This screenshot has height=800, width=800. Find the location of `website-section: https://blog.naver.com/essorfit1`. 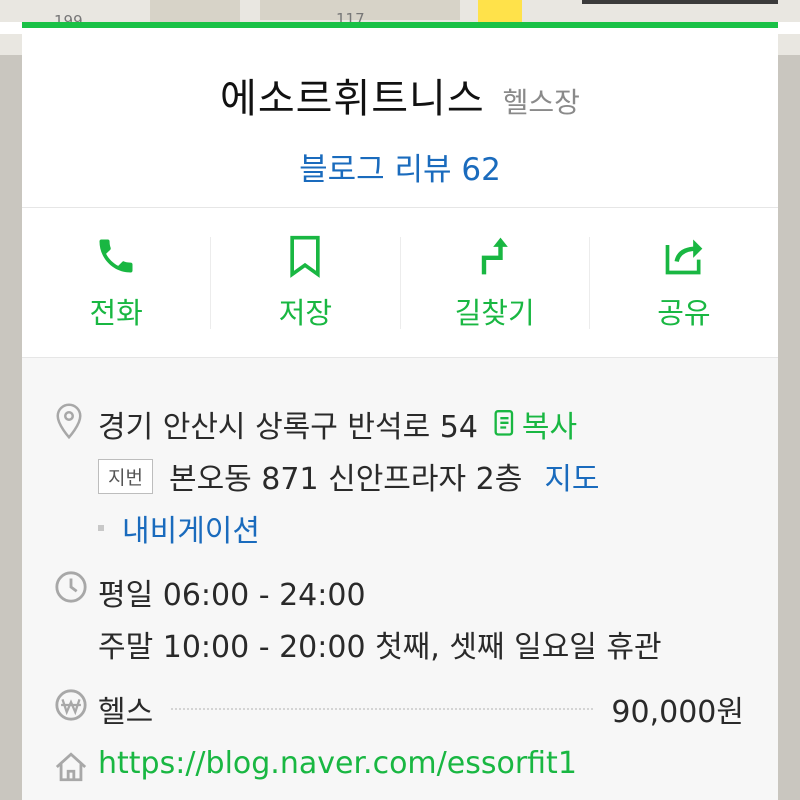

website-section: https://blog.naver.com/essorfit1 is located at coordinates (416, 759).